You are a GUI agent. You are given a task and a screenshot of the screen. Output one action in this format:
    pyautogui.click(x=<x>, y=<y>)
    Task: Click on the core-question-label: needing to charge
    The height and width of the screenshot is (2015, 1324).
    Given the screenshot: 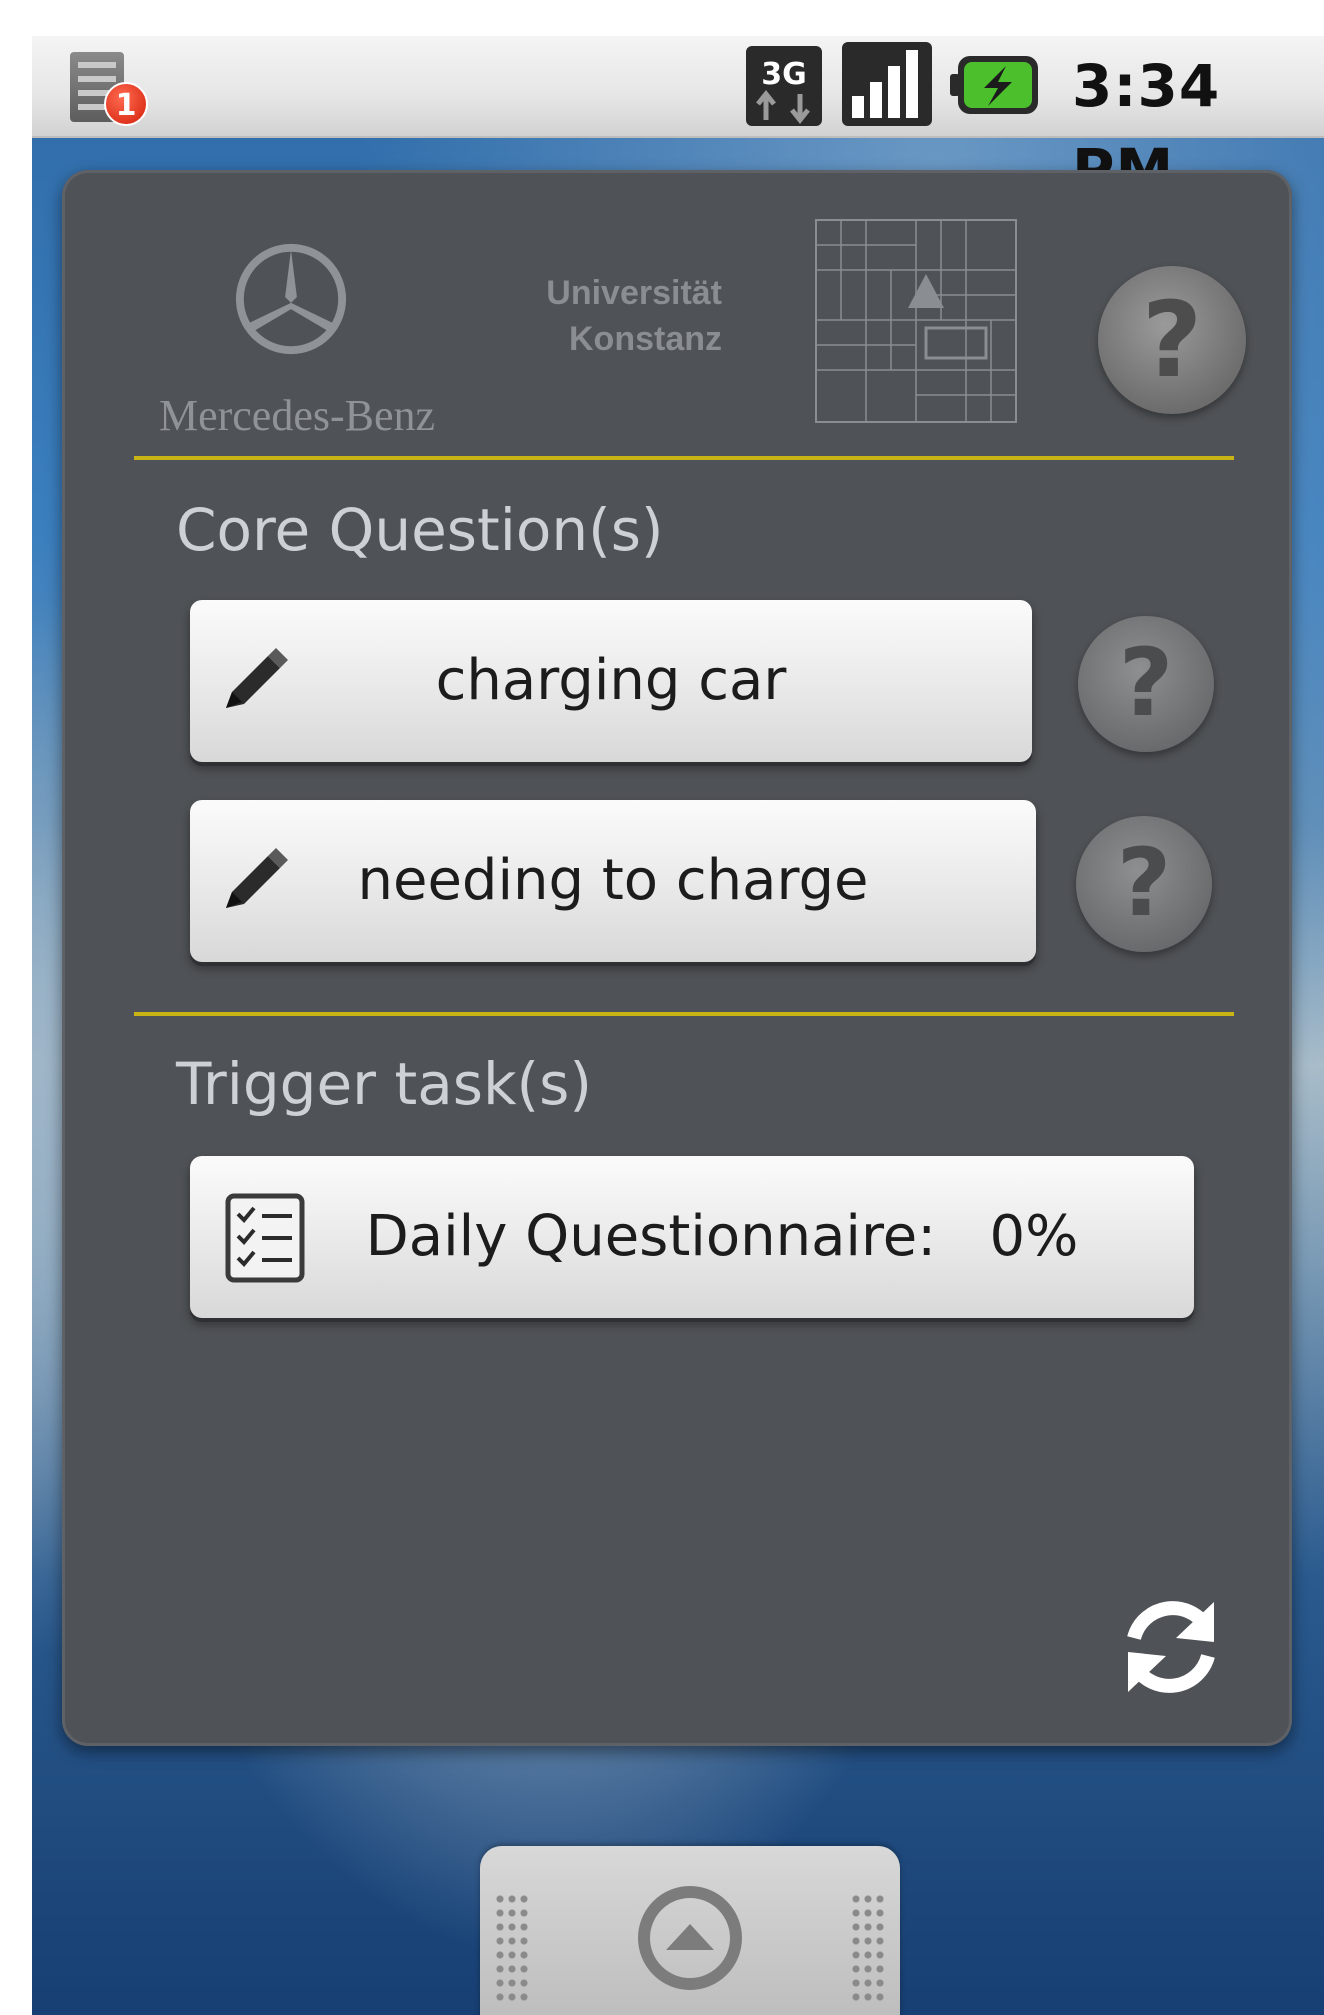 What is the action you would take?
    pyautogui.click(x=613, y=880)
    